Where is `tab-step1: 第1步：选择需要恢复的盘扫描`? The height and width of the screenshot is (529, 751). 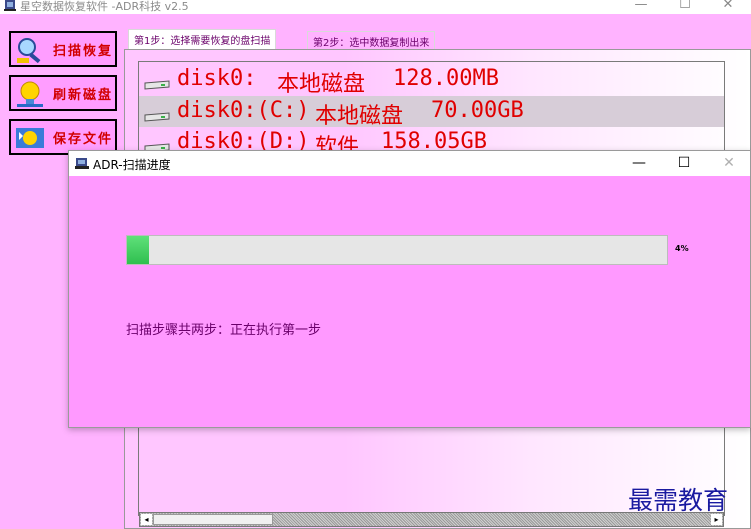 tab-step1: 第1步：选择需要恢复的盘扫描 is located at coordinates (202, 39).